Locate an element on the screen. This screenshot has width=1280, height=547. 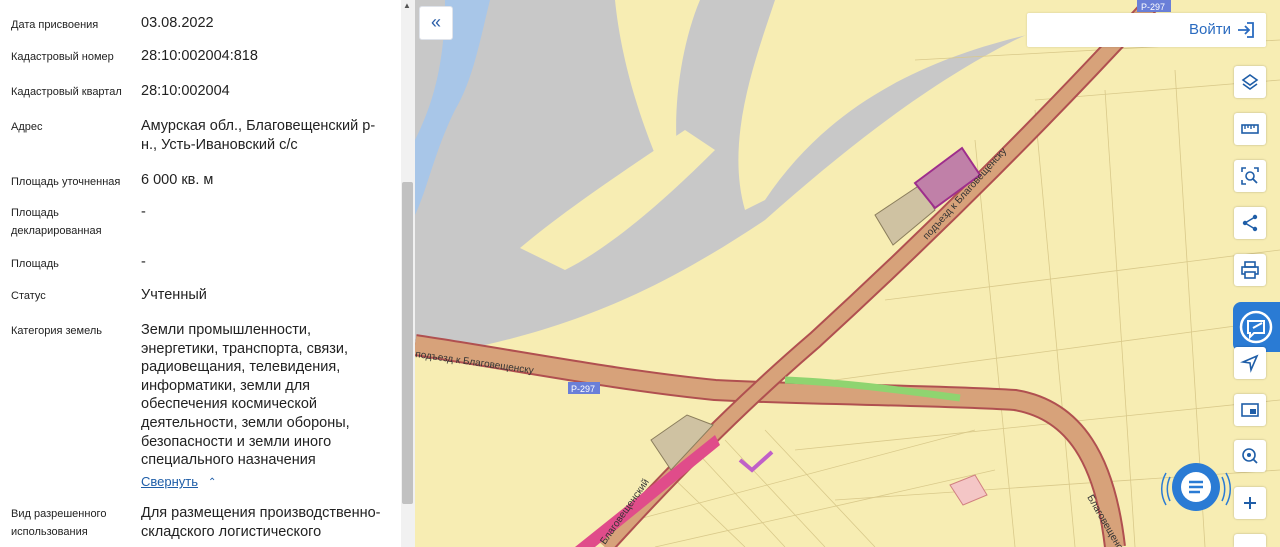
info-value: 28:10:002004 is located at coordinates (185, 91).